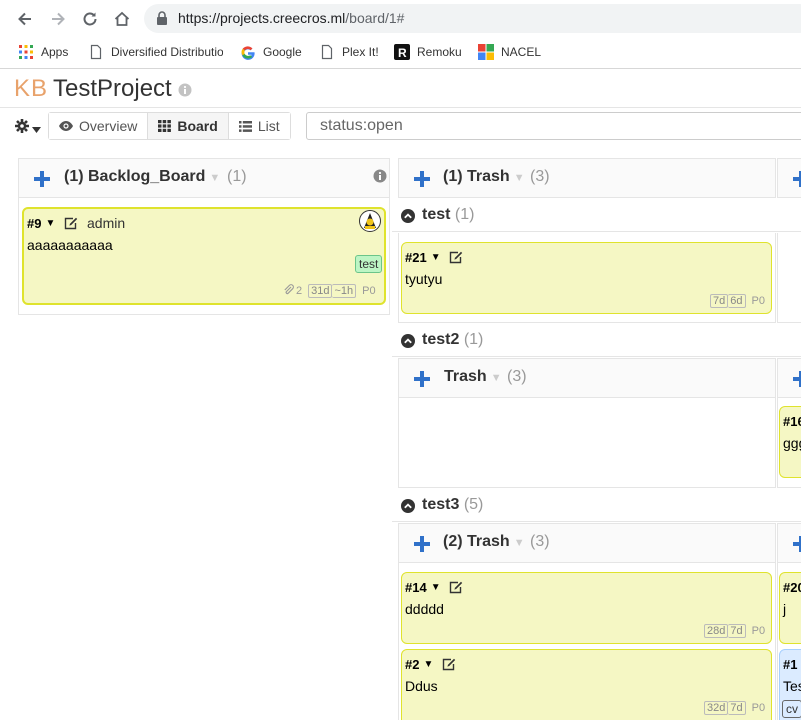 The height and width of the screenshot is (720, 801). What do you see at coordinates (790, 608) in the screenshot?
I see `task-card: #20 j` at bounding box center [790, 608].